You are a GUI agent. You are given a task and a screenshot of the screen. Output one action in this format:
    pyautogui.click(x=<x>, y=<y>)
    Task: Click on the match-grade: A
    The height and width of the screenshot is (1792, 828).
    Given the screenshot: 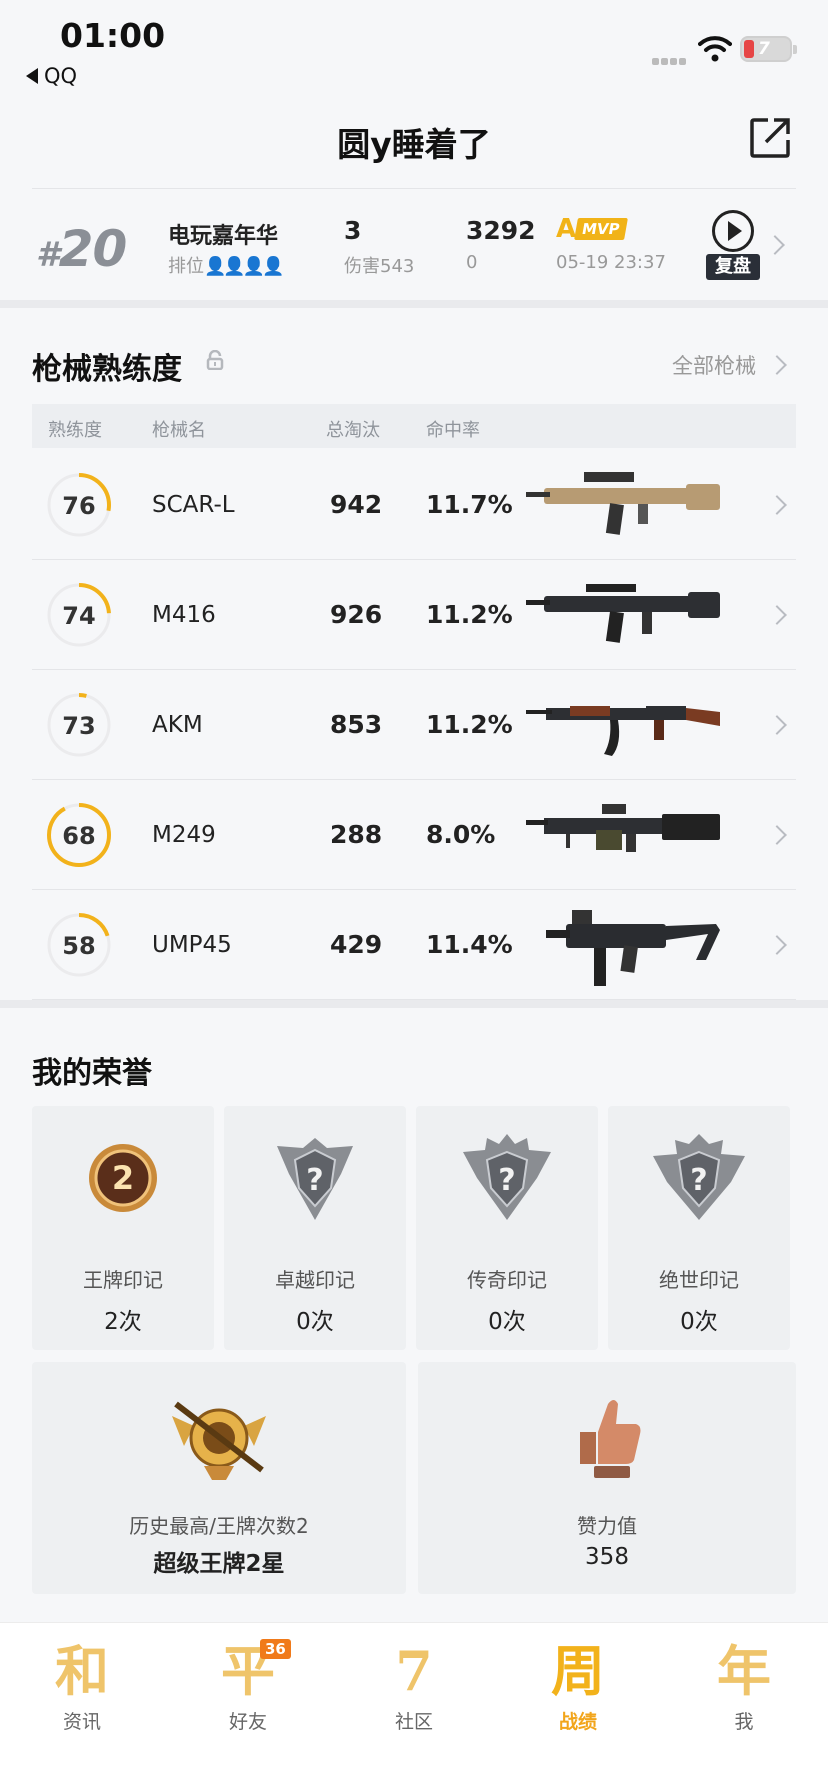 What is the action you would take?
    pyautogui.click(x=566, y=229)
    